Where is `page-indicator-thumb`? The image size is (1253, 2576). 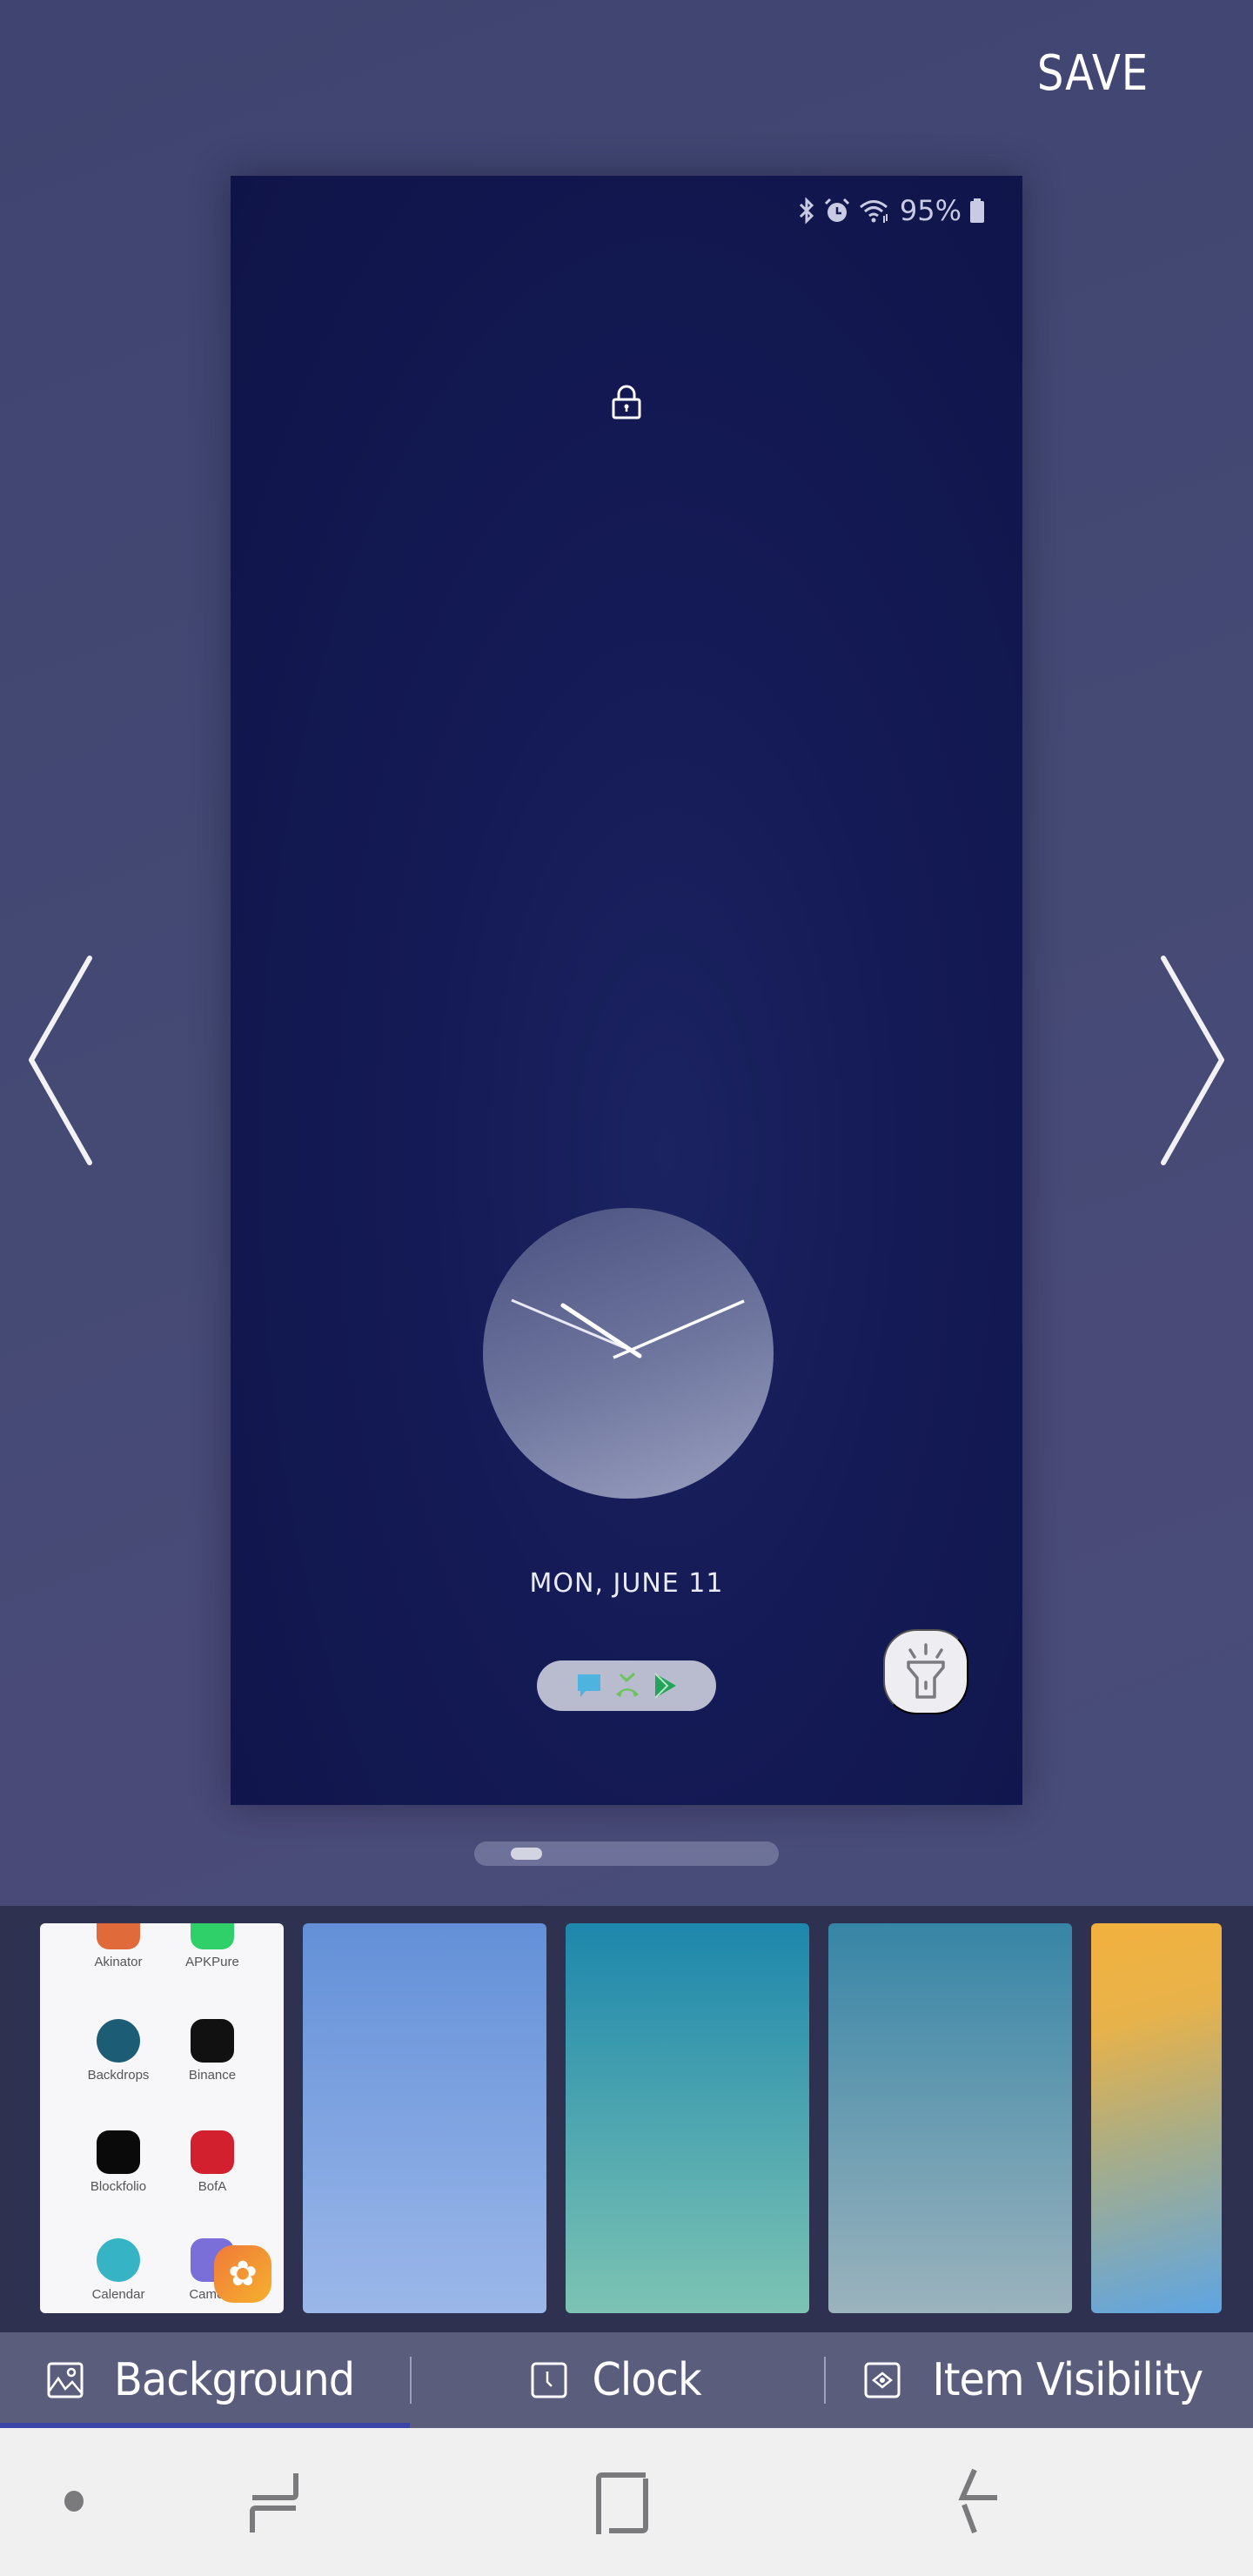 page-indicator-thumb is located at coordinates (526, 1854).